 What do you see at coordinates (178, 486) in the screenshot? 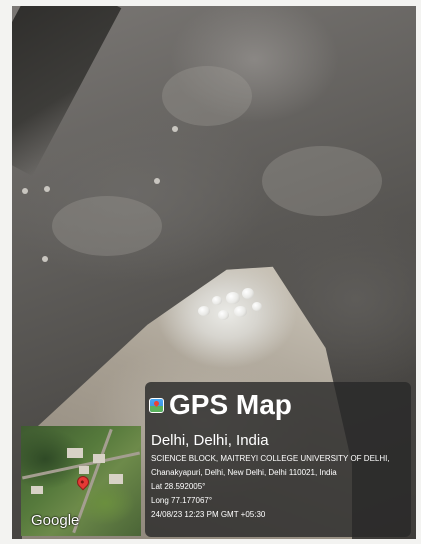
I see `latitude: Lat 28.592005°` at bounding box center [178, 486].